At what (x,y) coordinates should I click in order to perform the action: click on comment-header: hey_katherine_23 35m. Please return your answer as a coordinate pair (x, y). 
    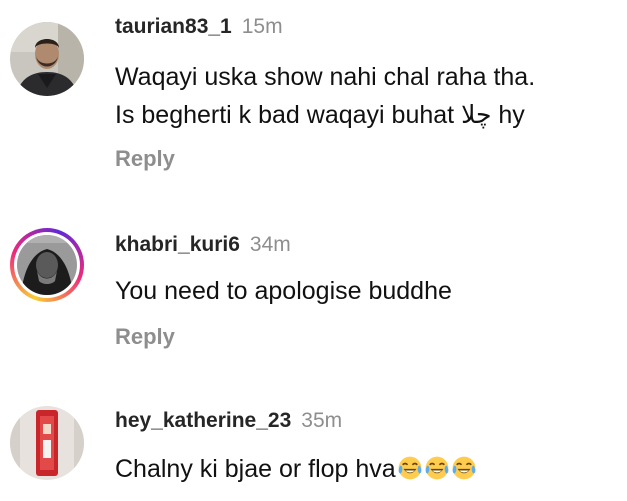
    Looking at the image, I should click on (228, 421).